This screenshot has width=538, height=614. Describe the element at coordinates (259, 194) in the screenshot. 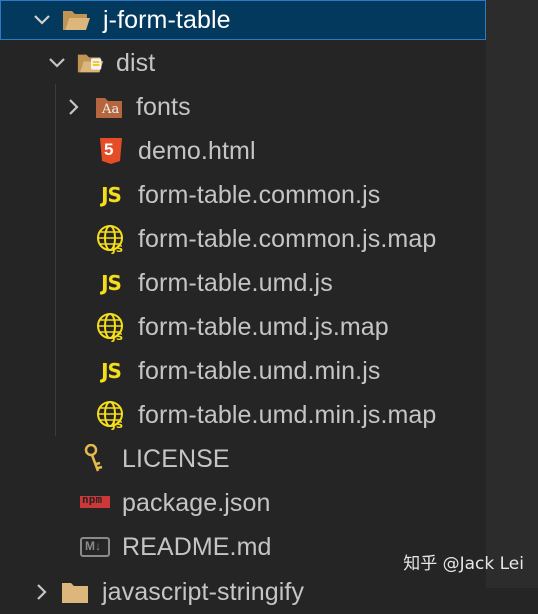

I see `tree-item-label: form-table.common.js` at that location.